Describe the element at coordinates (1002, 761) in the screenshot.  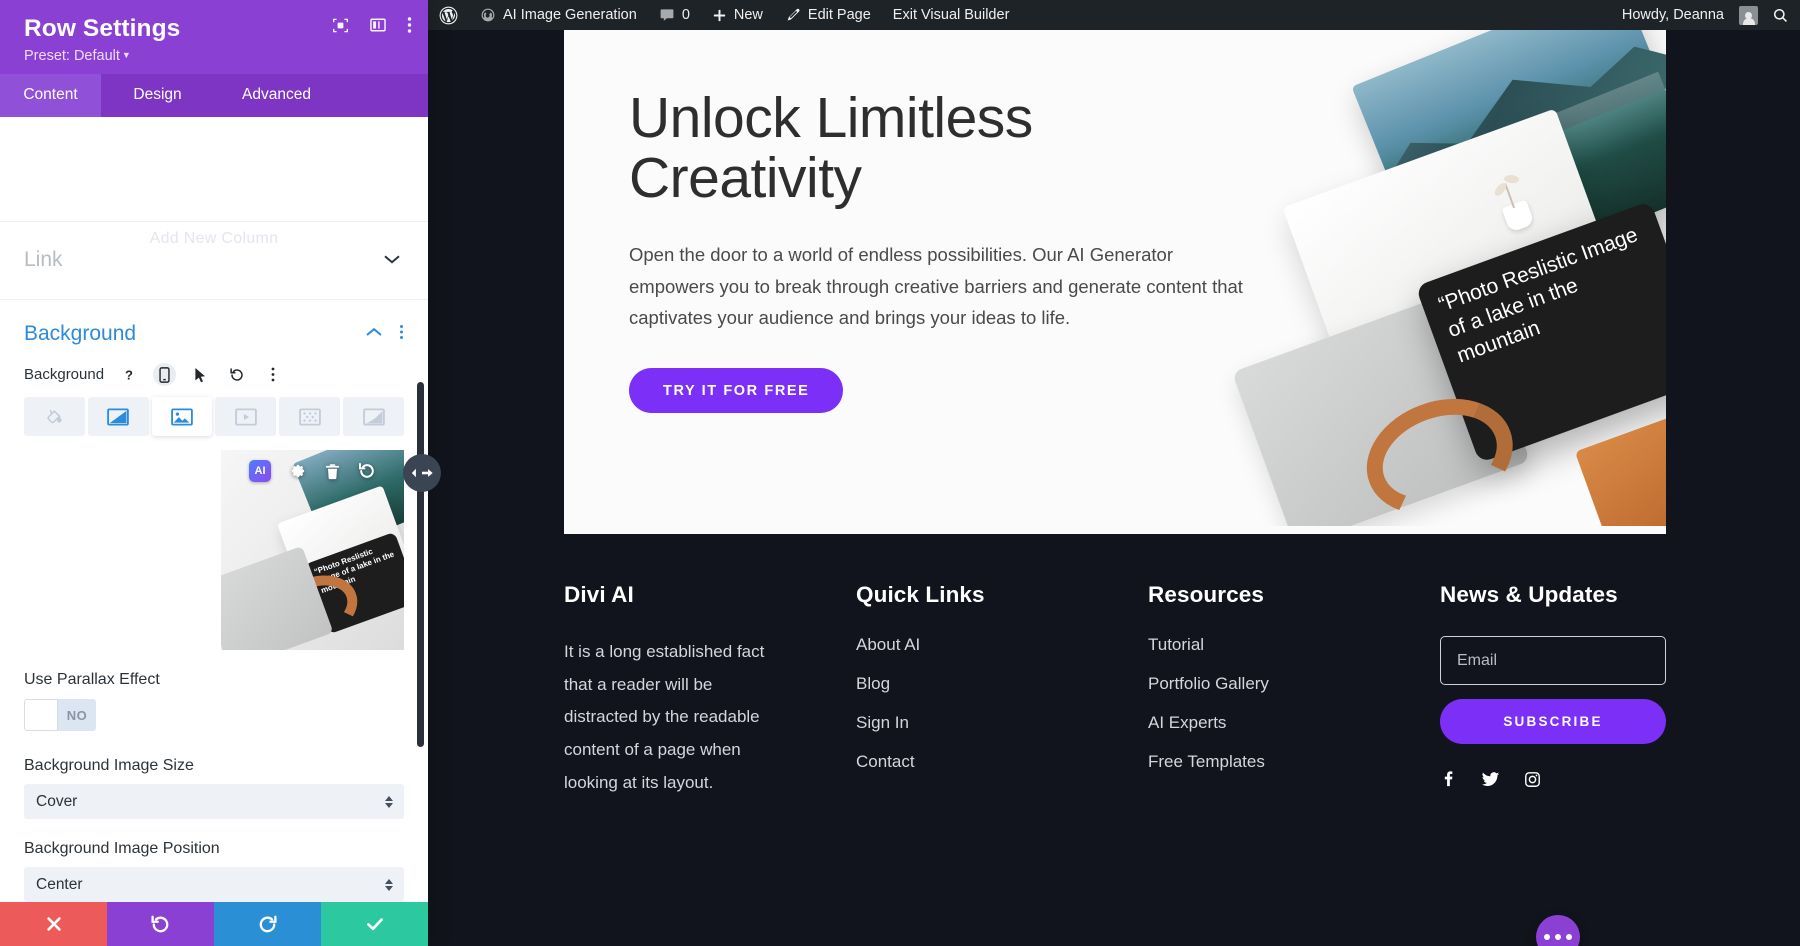
I see `footer-link-contact: Contact` at that location.